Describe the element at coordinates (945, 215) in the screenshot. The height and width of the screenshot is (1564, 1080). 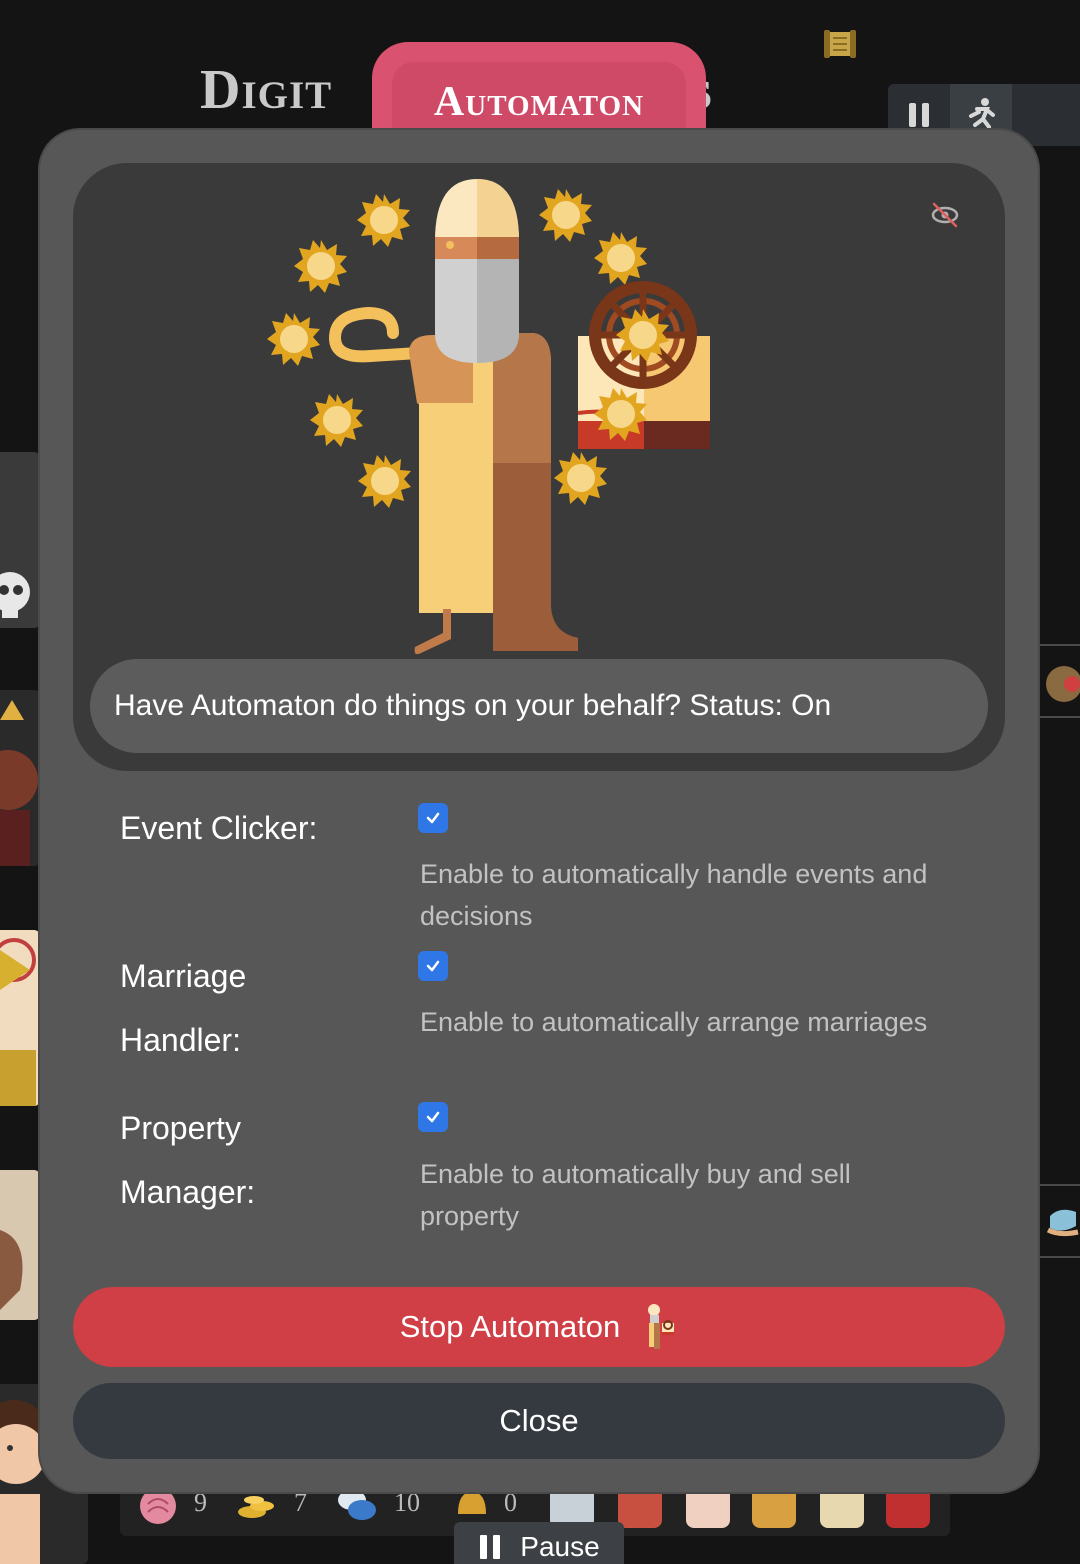
I see `eye-slash-icon` at that location.